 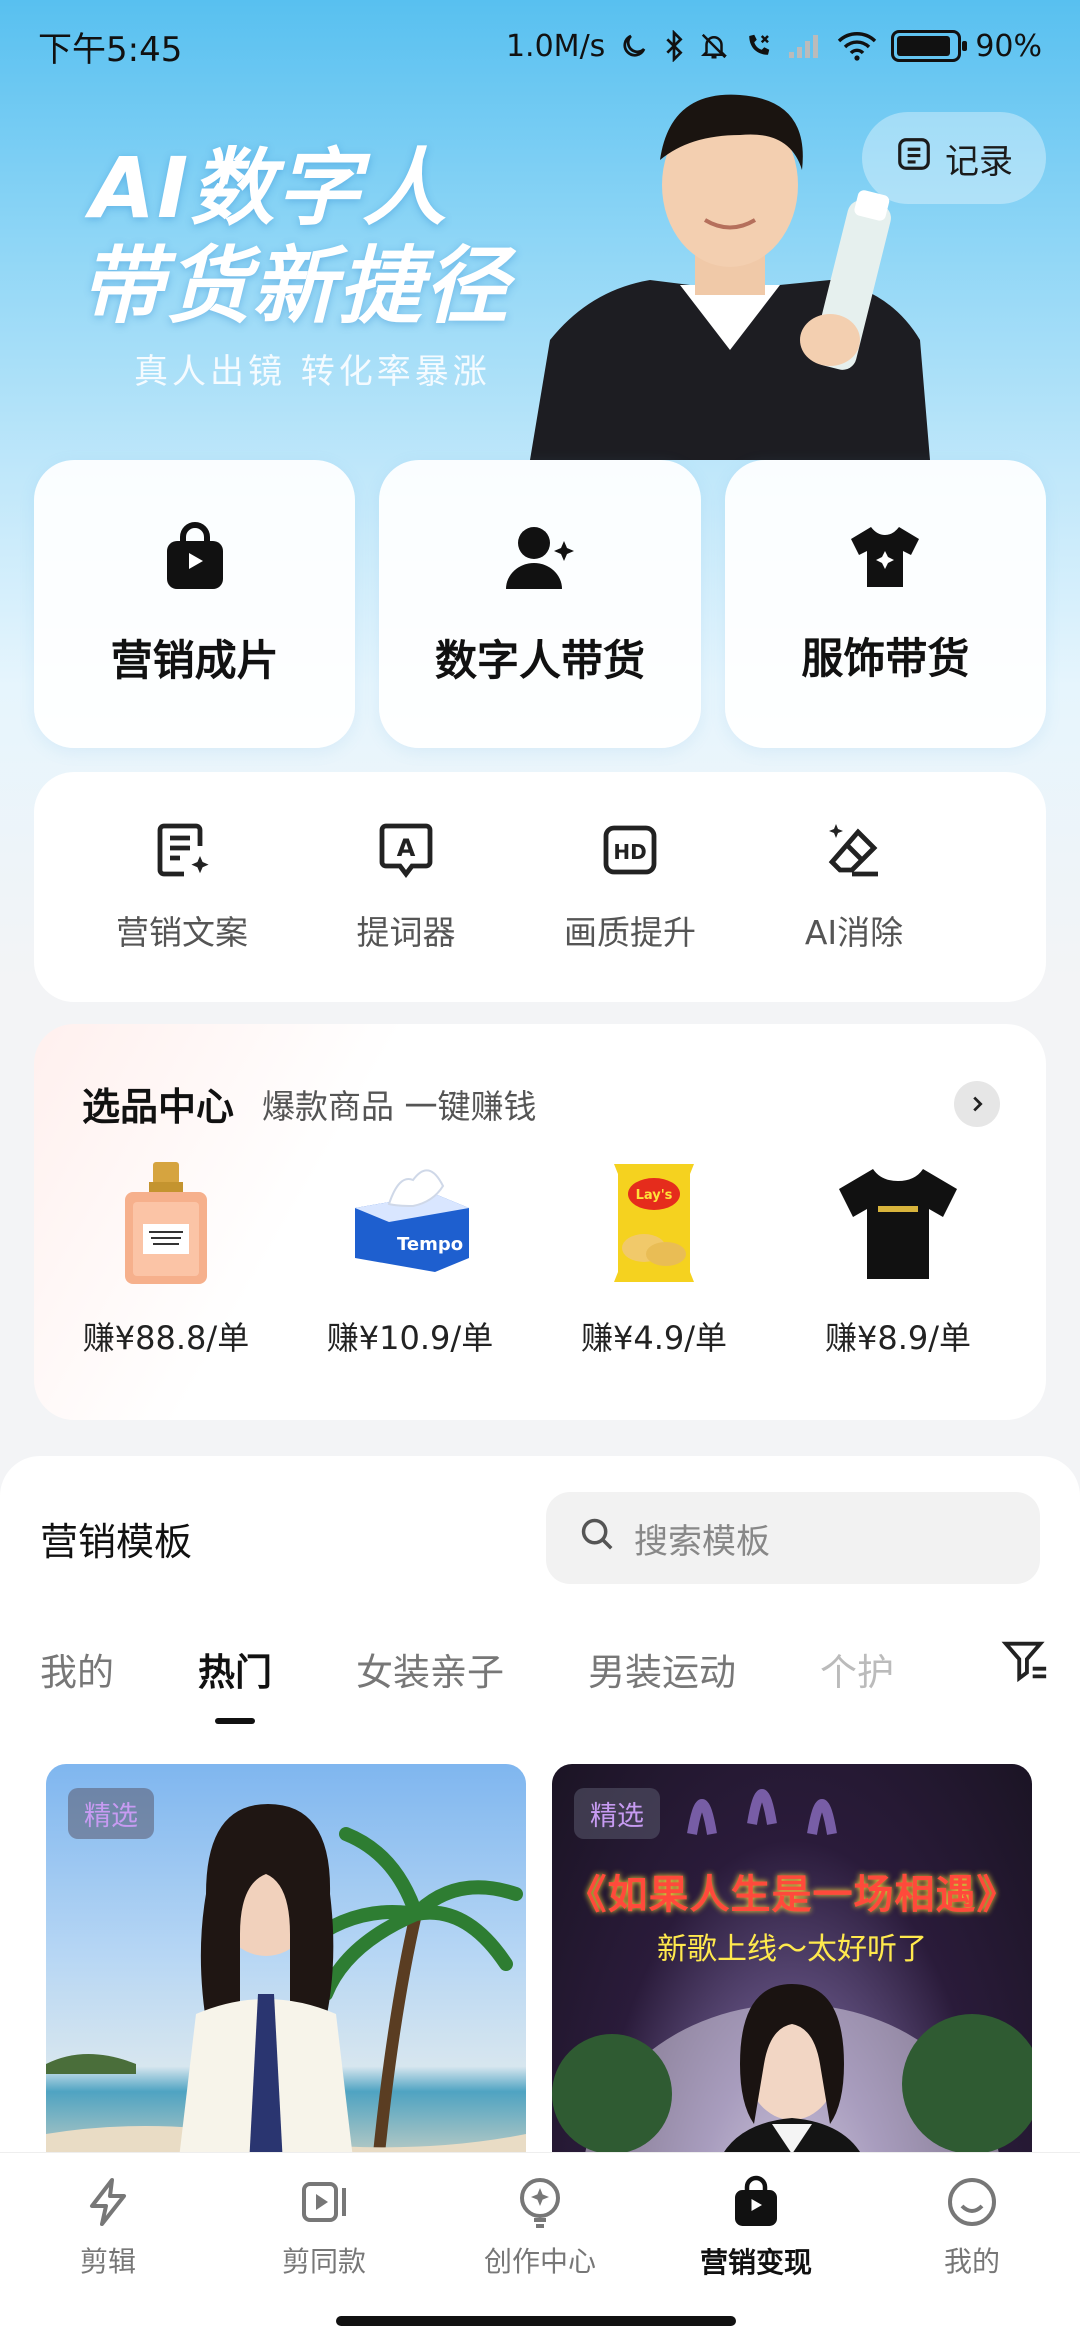 What do you see at coordinates (406, 932) in the screenshot?
I see `tool-label: 提词器` at bounding box center [406, 932].